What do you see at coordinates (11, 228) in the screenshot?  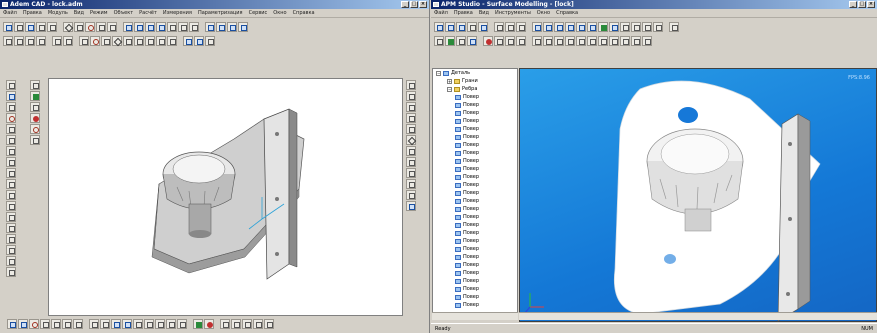 I see `section-icon` at bounding box center [11, 228].